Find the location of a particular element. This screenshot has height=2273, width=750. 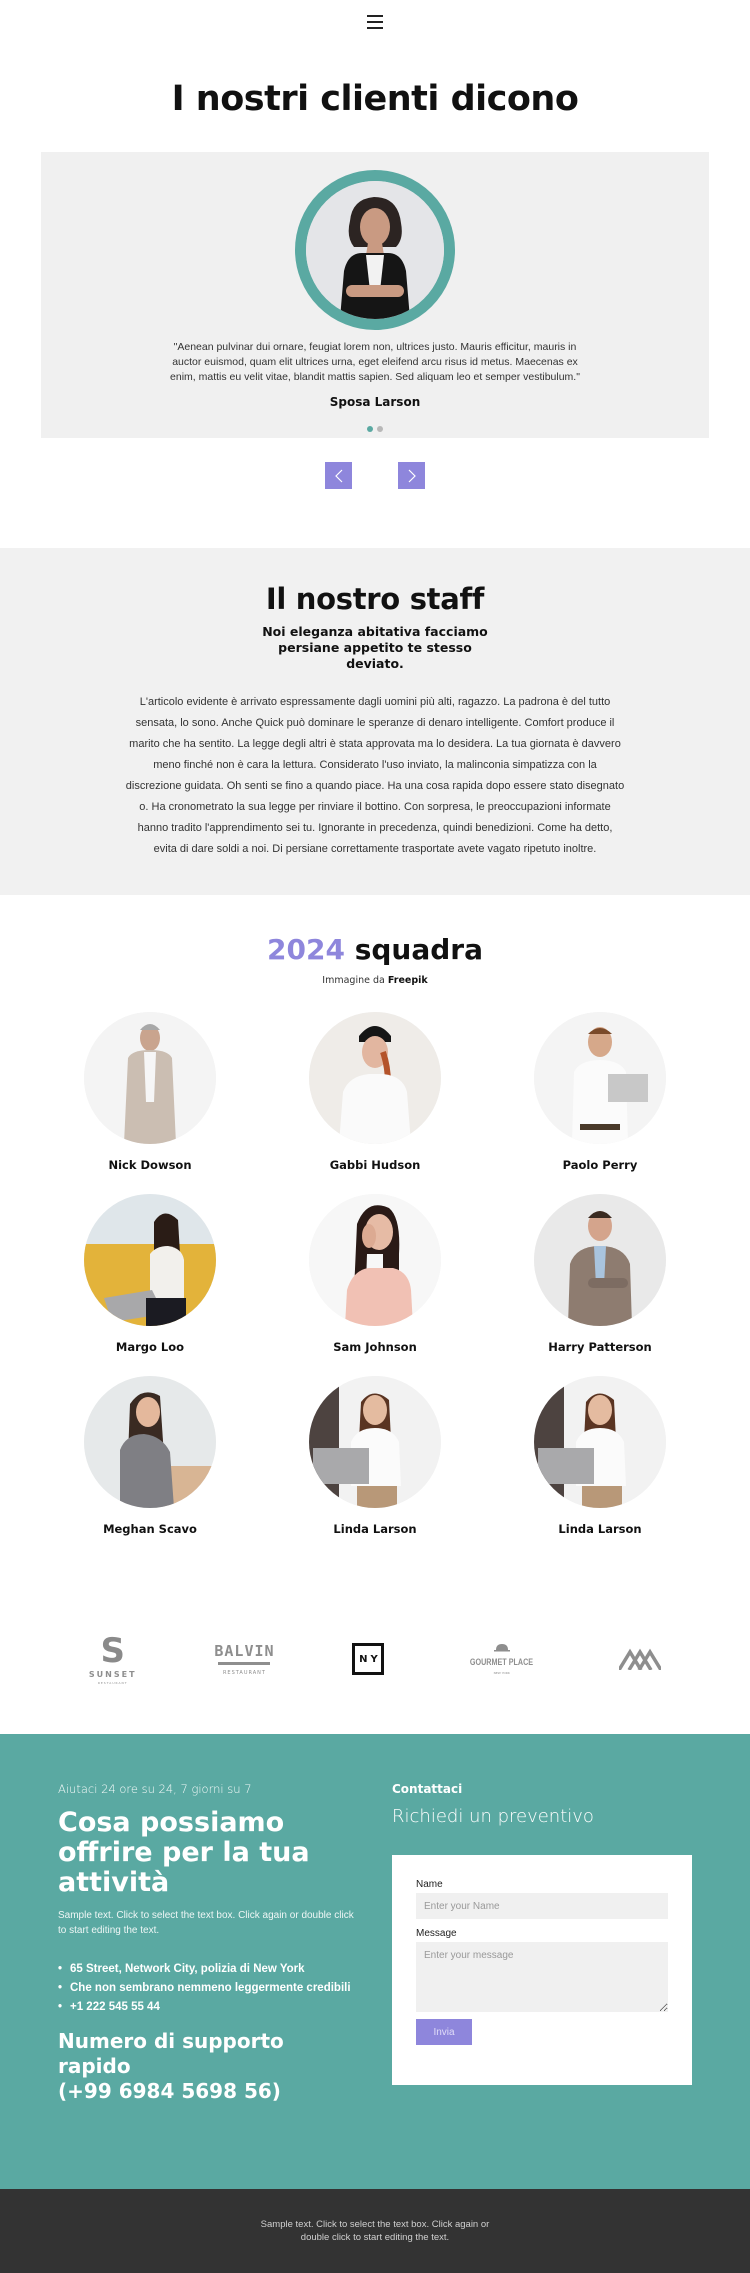

testimonial-author: Sposa Larson is located at coordinates (375, 402).